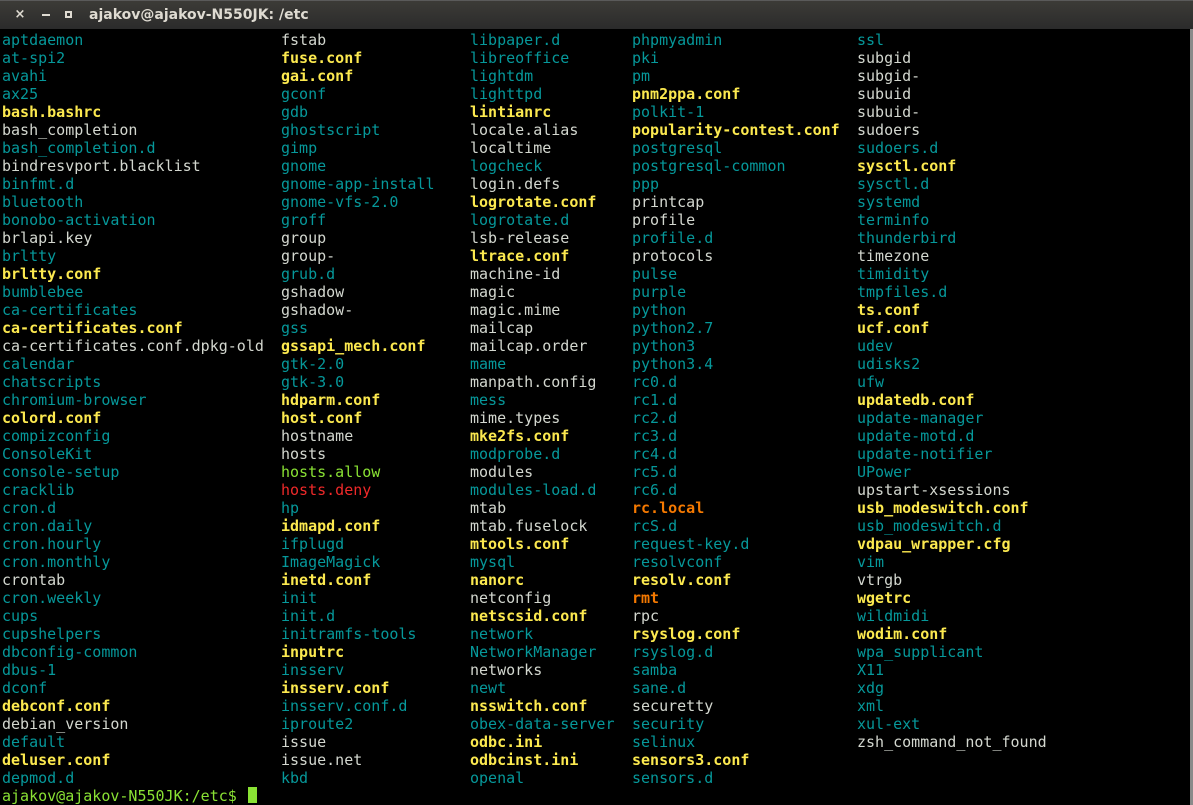 The height and width of the screenshot is (805, 1193). I want to click on directory-entry: insserv, so click(313, 670).